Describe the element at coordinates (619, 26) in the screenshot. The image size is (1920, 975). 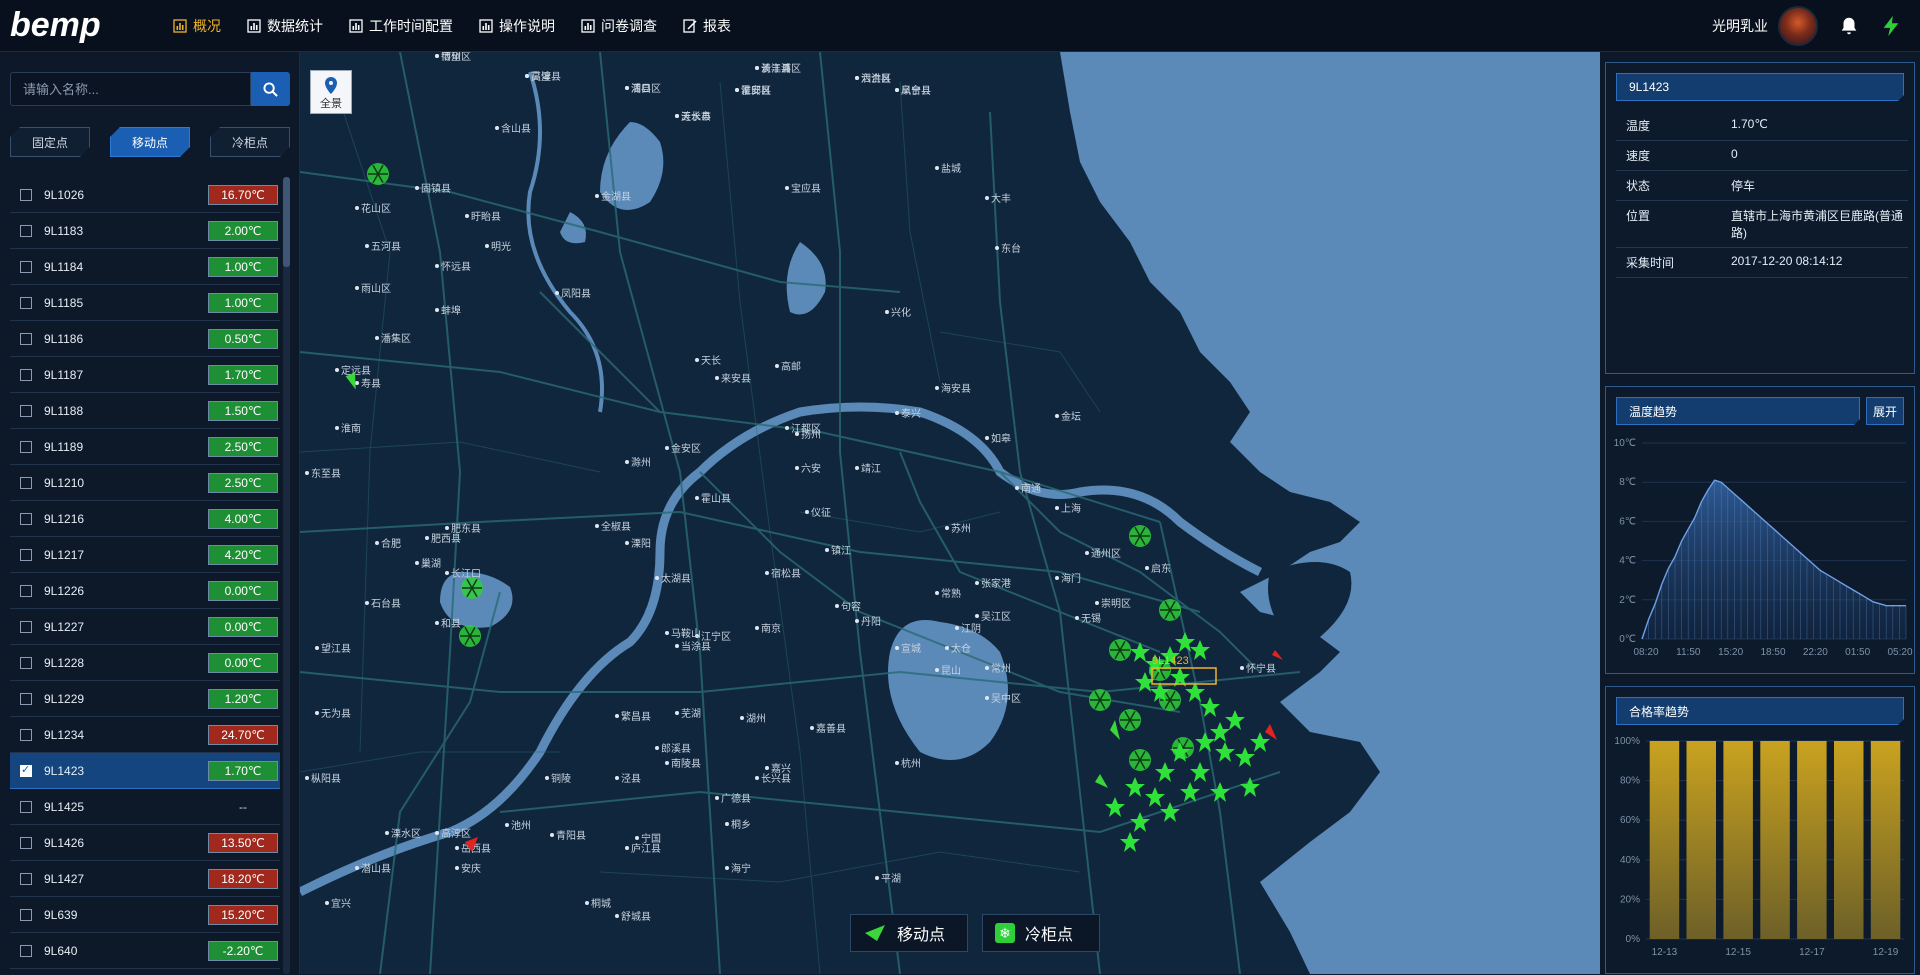
I see `nav-item-4: 问卷调查` at that location.